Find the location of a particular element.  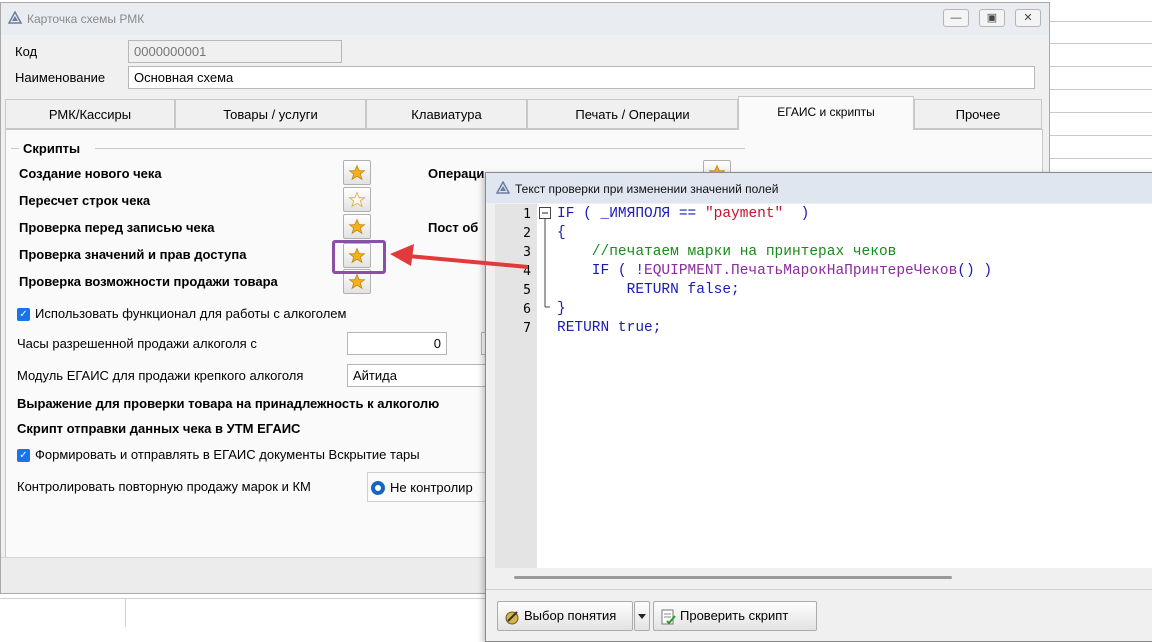

code-text: ( _ИМЯПОЛЯ == is located at coordinates (639, 214).